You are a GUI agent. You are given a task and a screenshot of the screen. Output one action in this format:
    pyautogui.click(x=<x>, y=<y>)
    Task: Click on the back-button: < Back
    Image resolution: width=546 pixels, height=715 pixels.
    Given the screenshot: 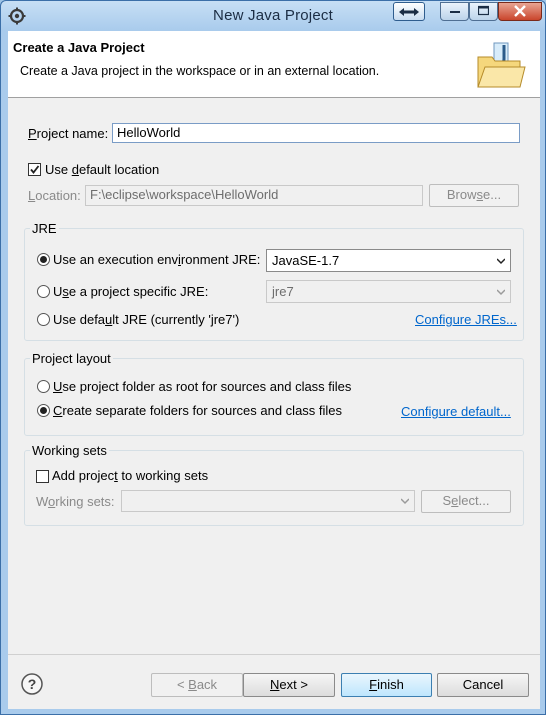 What is the action you would take?
    pyautogui.click(x=197, y=685)
    